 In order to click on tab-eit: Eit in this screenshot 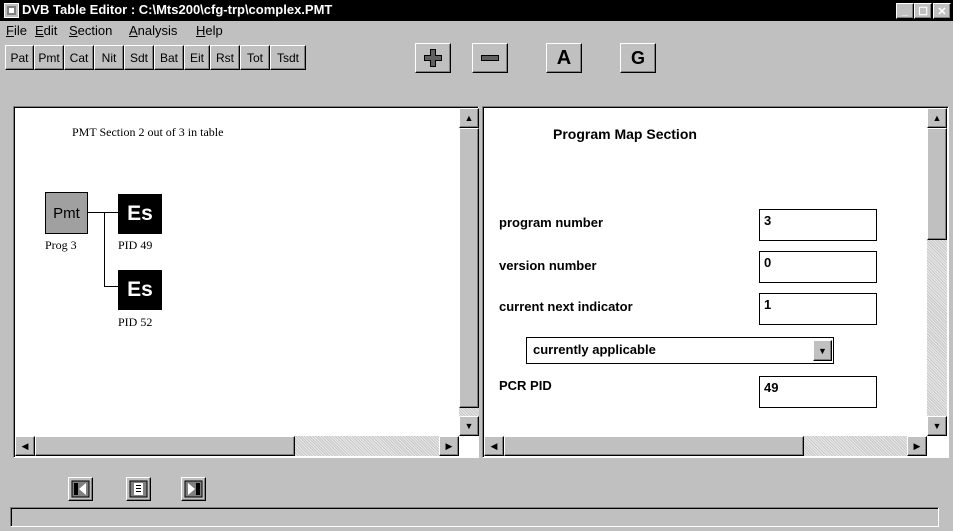, I will do `click(197, 57)`.